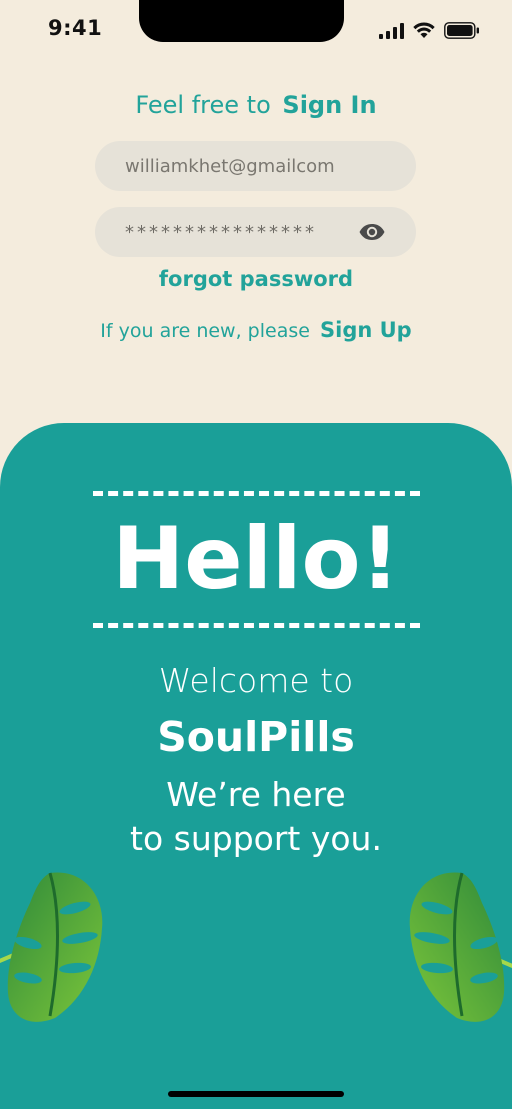 This screenshot has height=1109, width=512. I want to click on signup-link: Sign Up, so click(366, 330).